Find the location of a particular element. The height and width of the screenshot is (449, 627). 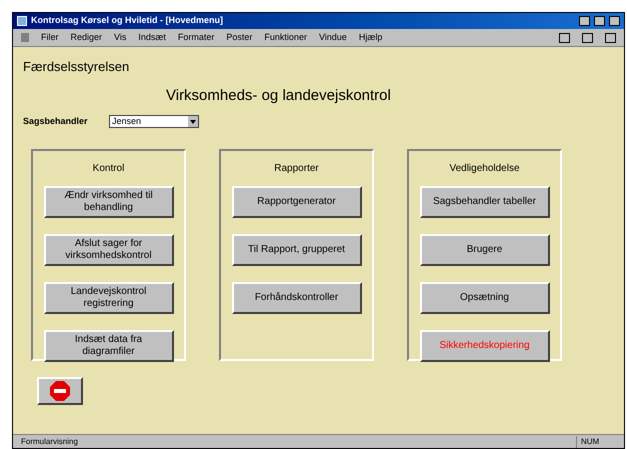

menu-button: Forhåndskontroller is located at coordinates (297, 298).